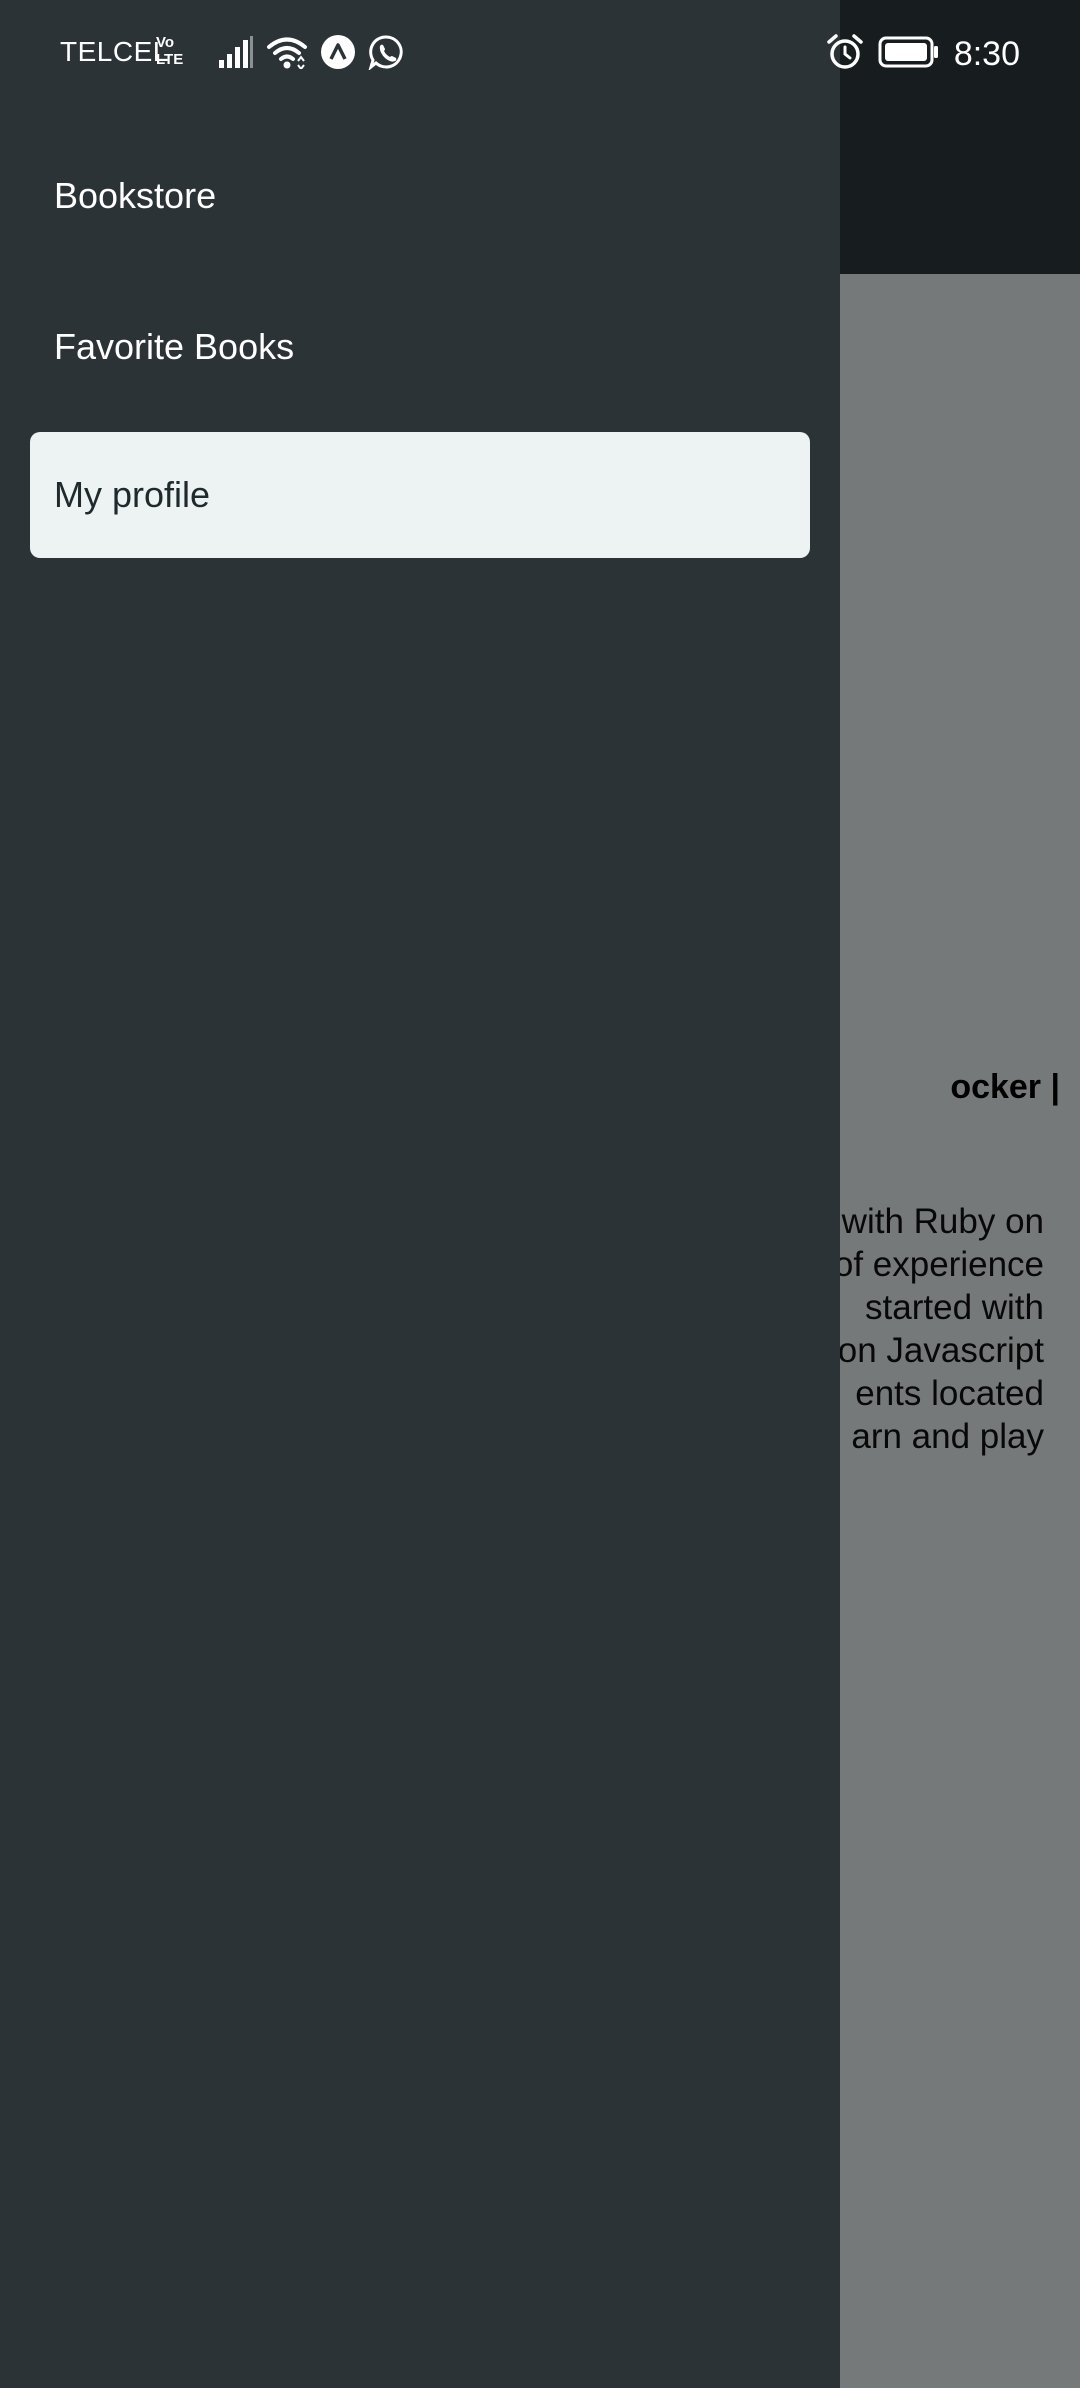 The width and height of the screenshot is (1080, 2388). What do you see at coordinates (287, 54) in the screenshot?
I see `wifi-icon` at bounding box center [287, 54].